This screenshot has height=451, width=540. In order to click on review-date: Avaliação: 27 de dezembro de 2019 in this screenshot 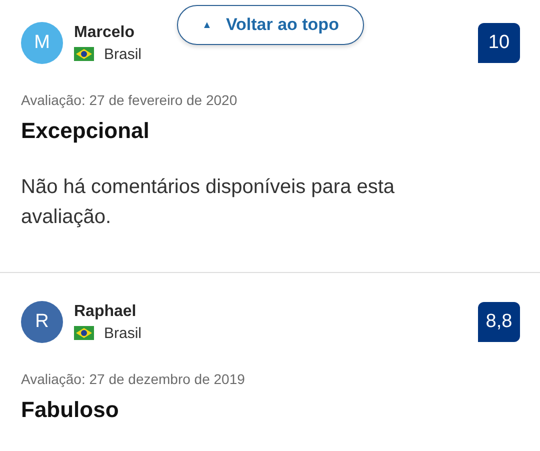, I will do `click(133, 379)`.